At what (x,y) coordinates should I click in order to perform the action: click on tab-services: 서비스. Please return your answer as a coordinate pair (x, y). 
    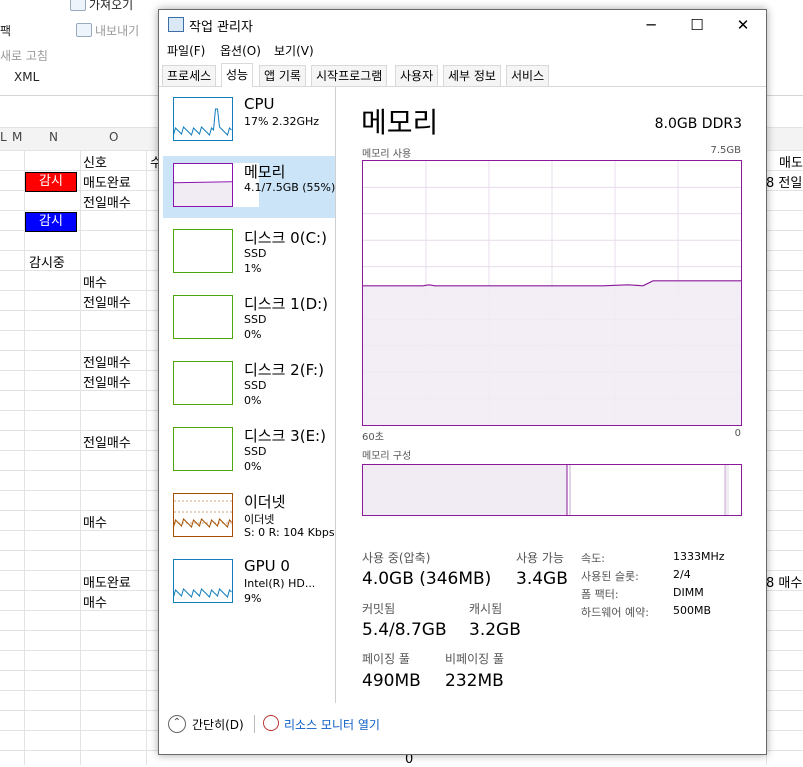
    Looking at the image, I should click on (528, 75).